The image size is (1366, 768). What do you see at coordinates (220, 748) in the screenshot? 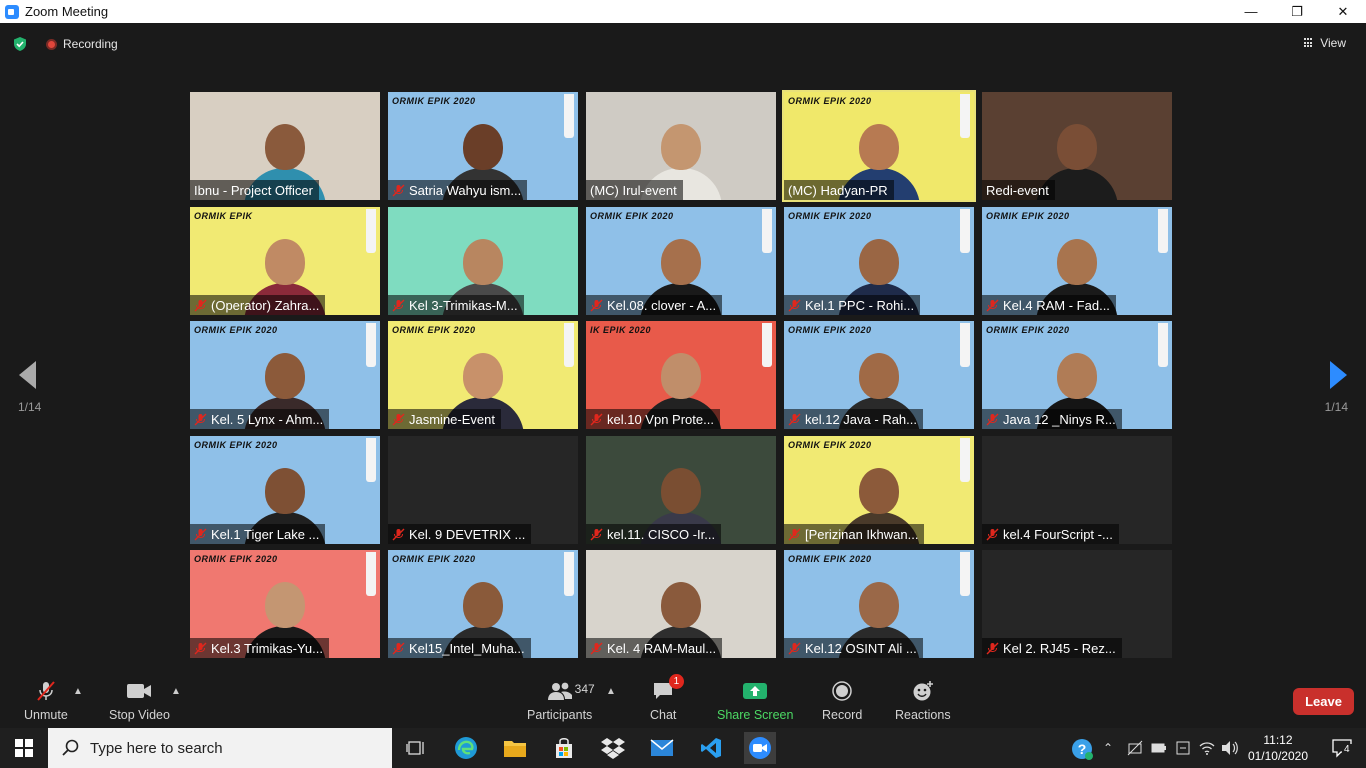
I see `taskbar-search-box: Type here to search` at bounding box center [220, 748].